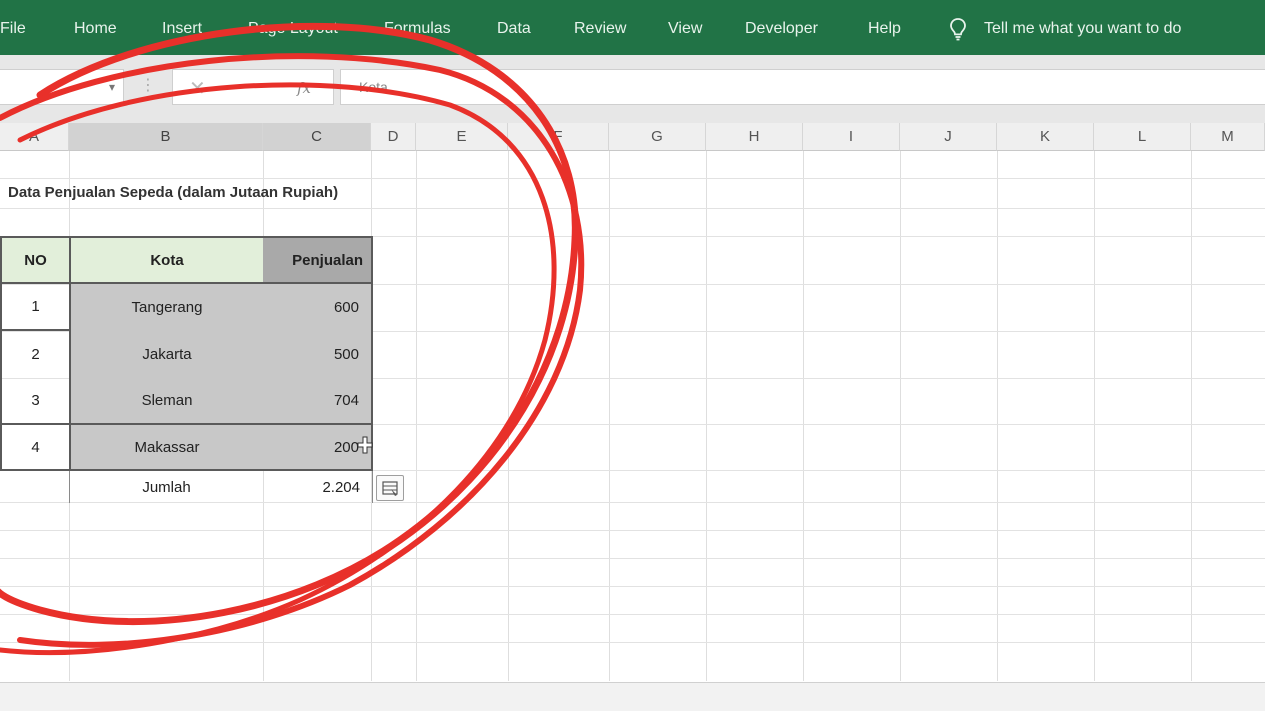 Image resolution: width=1265 pixels, height=711 pixels. What do you see at coordinates (34, 137) in the screenshot?
I see `column-header-a: A` at bounding box center [34, 137].